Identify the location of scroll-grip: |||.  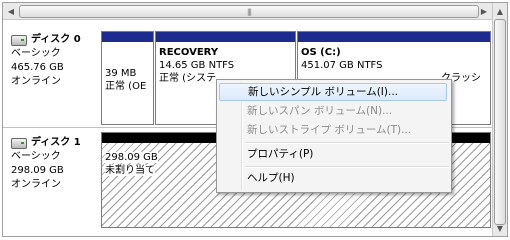
(249, 11).